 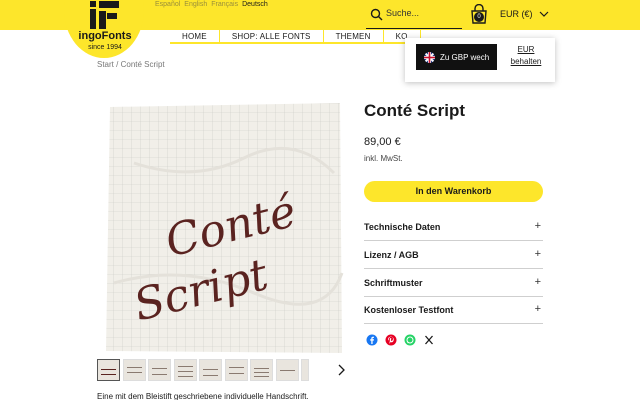 What do you see at coordinates (429, 340) in the screenshot?
I see `x-icon` at bounding box center [429, 340].